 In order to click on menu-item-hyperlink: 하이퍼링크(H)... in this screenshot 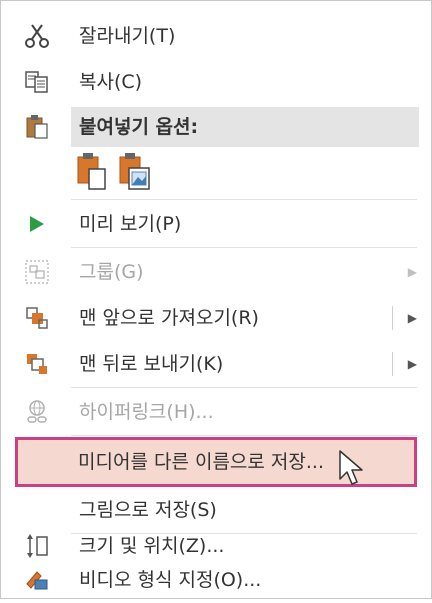, I will do `click(216, 412)`.